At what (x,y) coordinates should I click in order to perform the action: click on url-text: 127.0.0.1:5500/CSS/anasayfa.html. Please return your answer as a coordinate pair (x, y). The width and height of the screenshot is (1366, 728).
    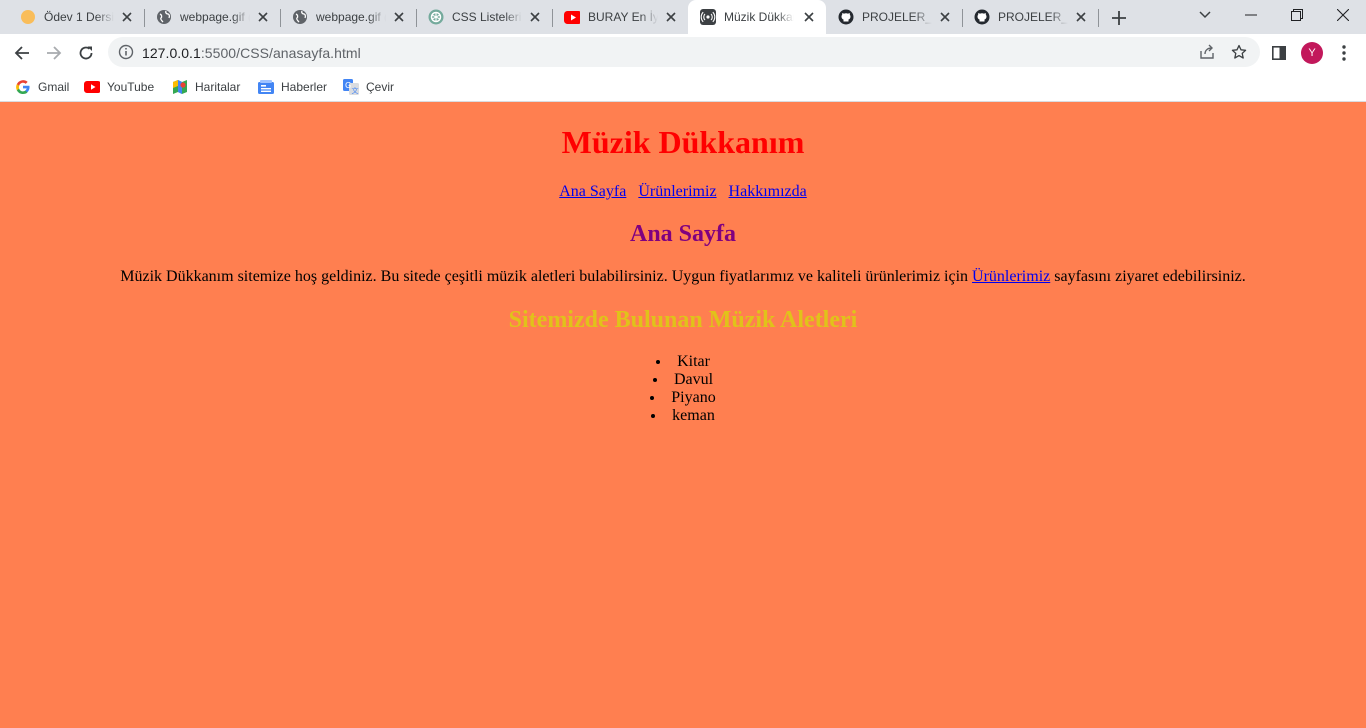
    Looking at the image, I should click on (251, 53).